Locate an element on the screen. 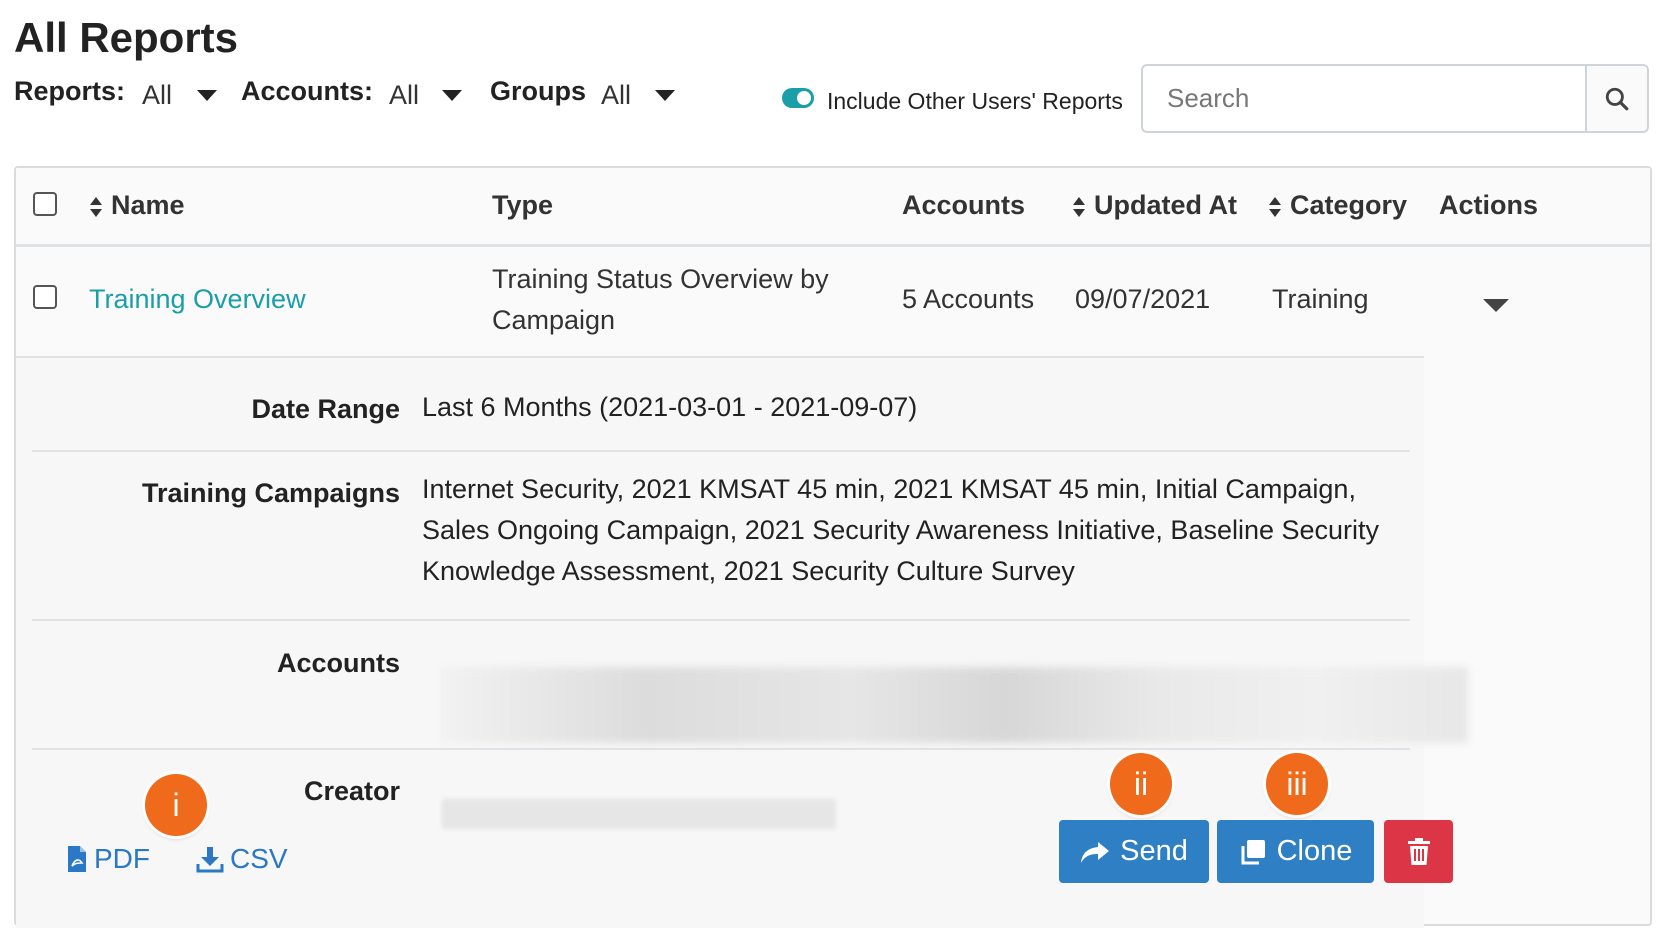 The height and width of the screenshot is (928, 1666). date-range-value: Last 6 Months (2021-03-01 - 2021-09-07) is located at coordinates (670, 407).